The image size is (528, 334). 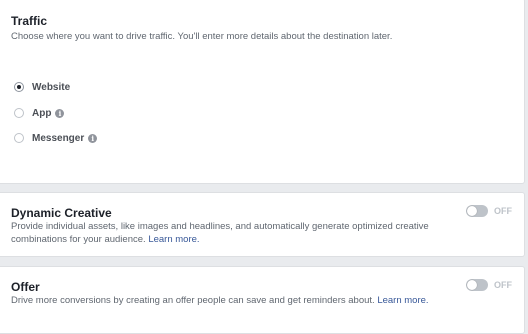 I want to click on radio-button-messenger, so click(x=19, y=138).